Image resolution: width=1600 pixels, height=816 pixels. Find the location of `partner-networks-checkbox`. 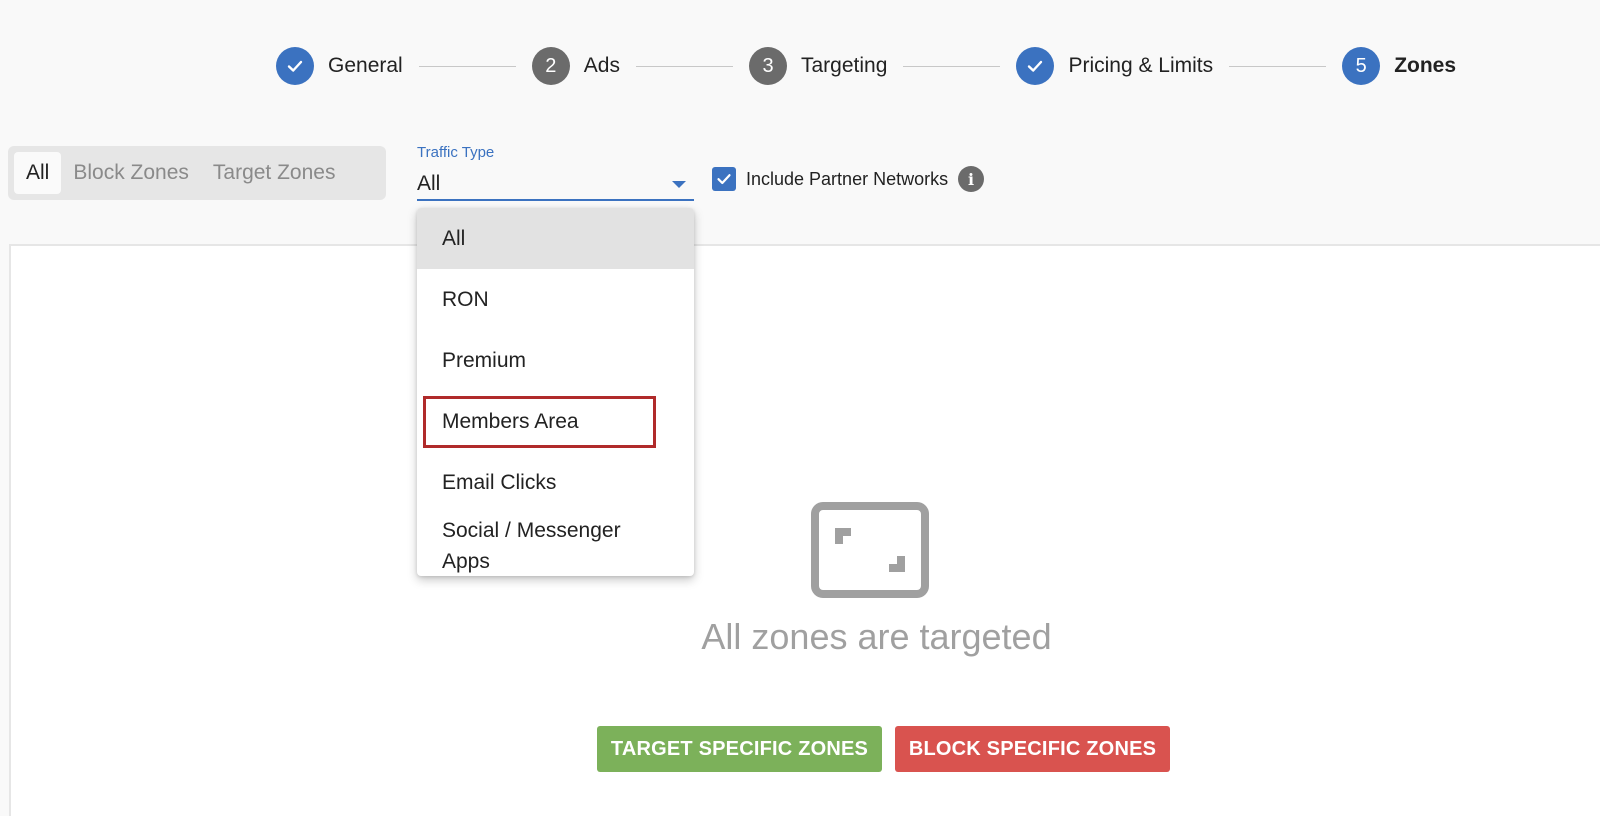

partner-networks-checkbox is located at coordinates (724, 179).